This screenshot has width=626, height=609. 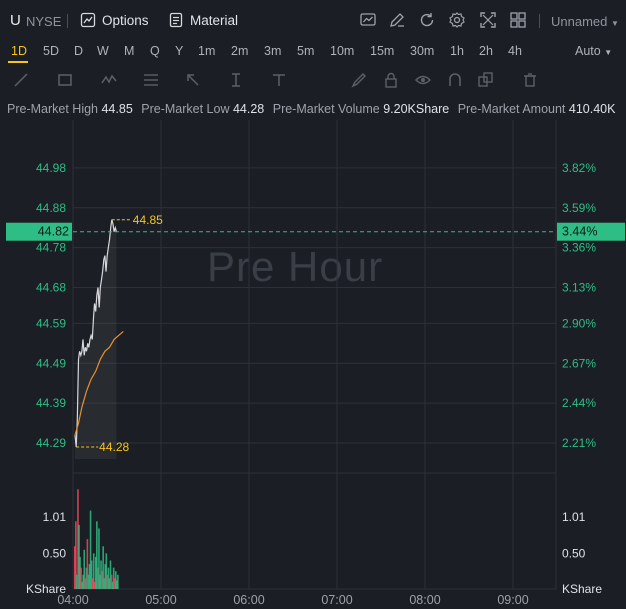 What do you see at coordinates (96, 339) in the screenshot?
I see `price-area-fill` at bounding box center [96, 339].